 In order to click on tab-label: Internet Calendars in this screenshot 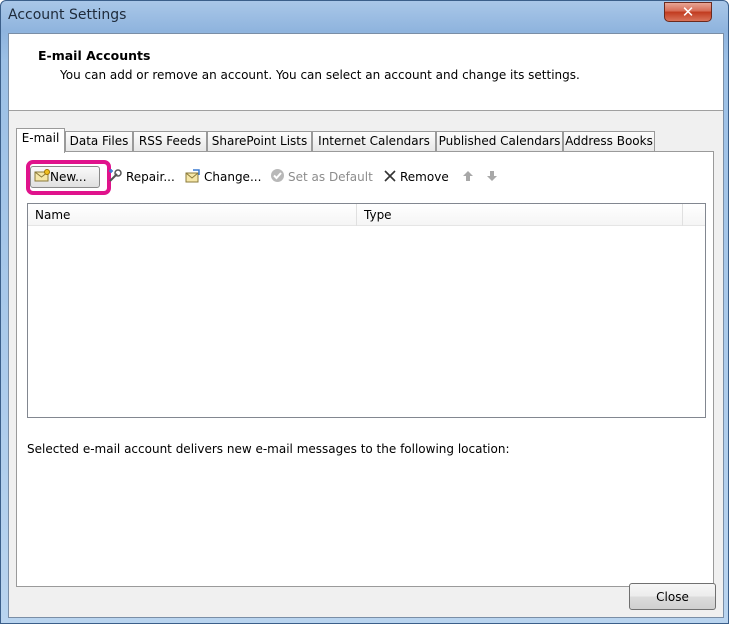, I will do `click(374, 141)`.